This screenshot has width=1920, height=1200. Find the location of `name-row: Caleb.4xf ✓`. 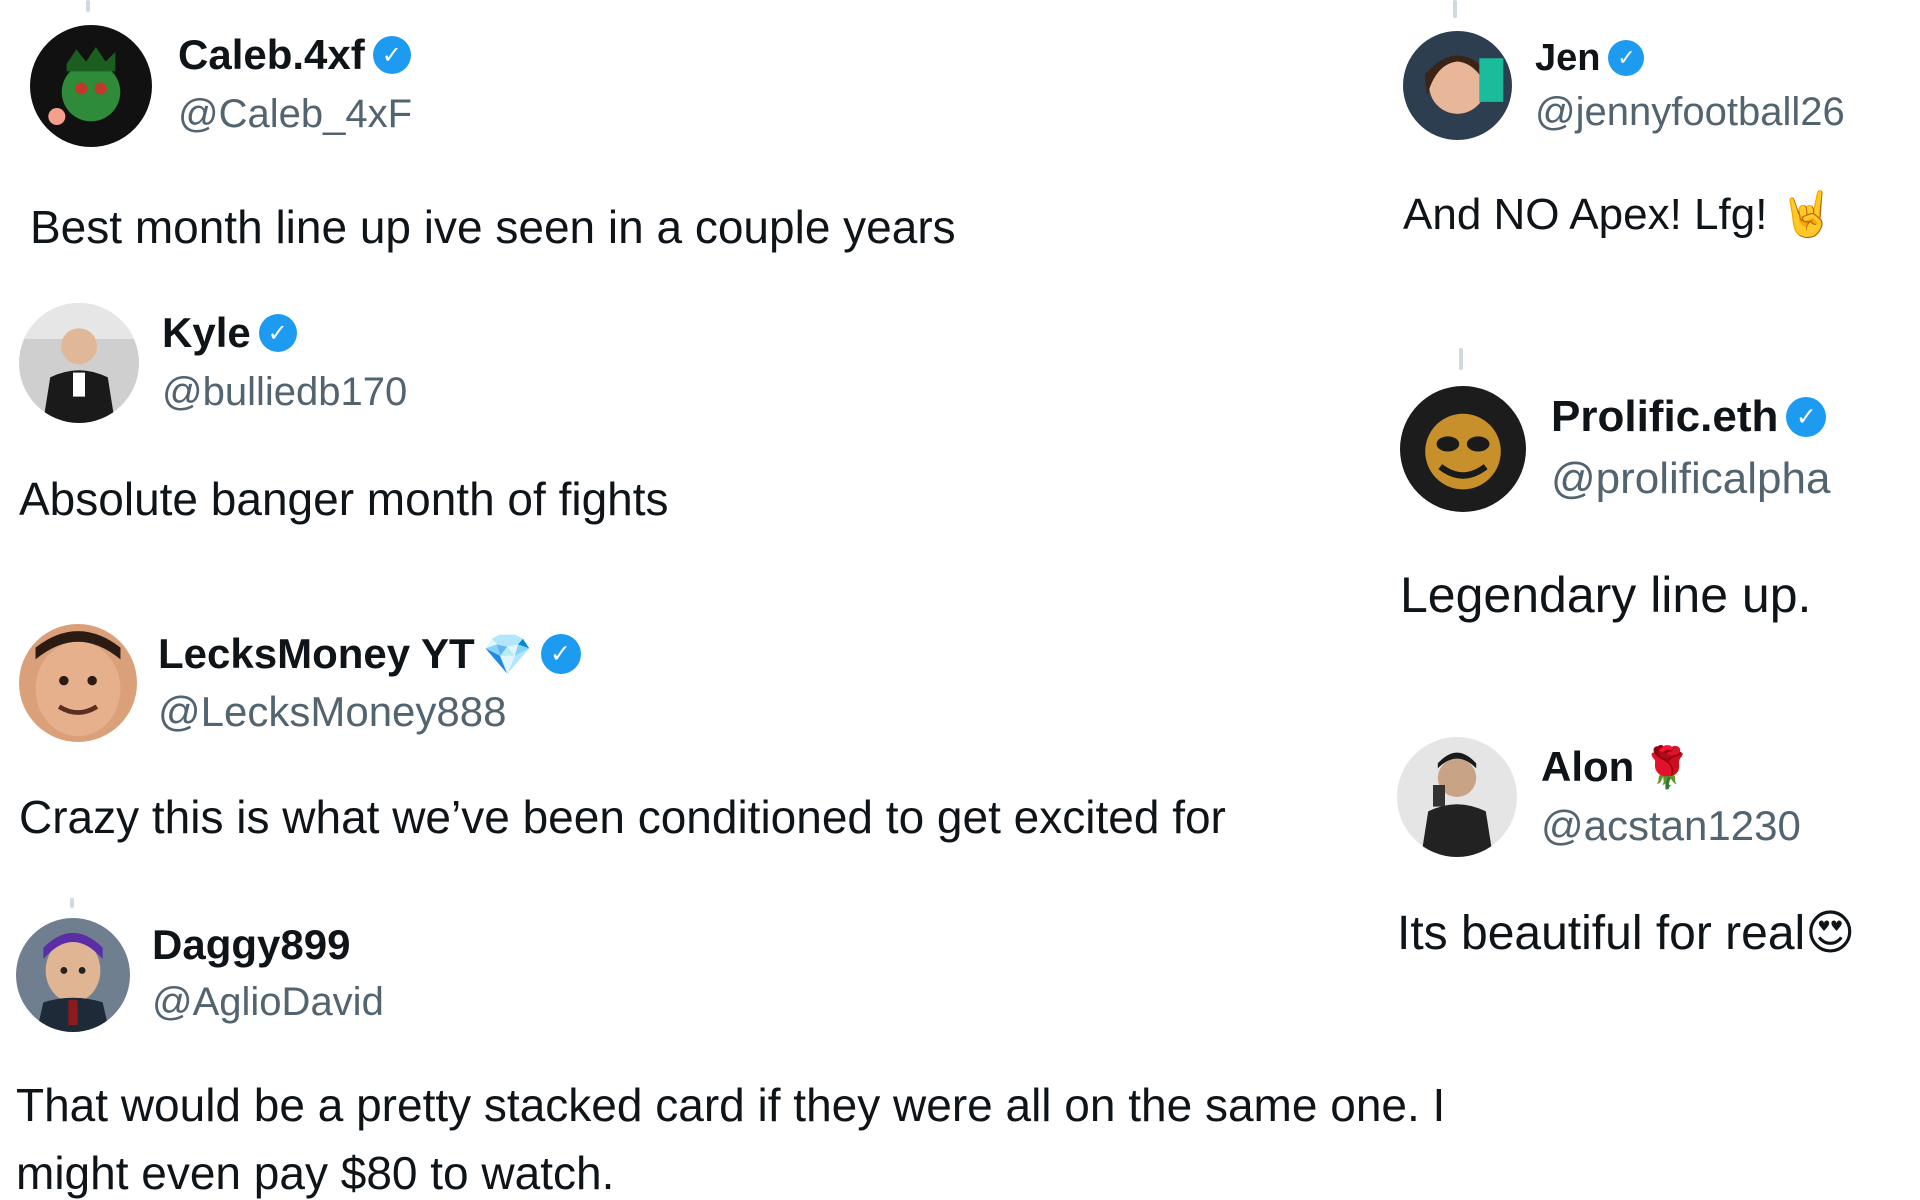

name-row: Caleb.4xf ✓ is located at coordinates (294, 55).